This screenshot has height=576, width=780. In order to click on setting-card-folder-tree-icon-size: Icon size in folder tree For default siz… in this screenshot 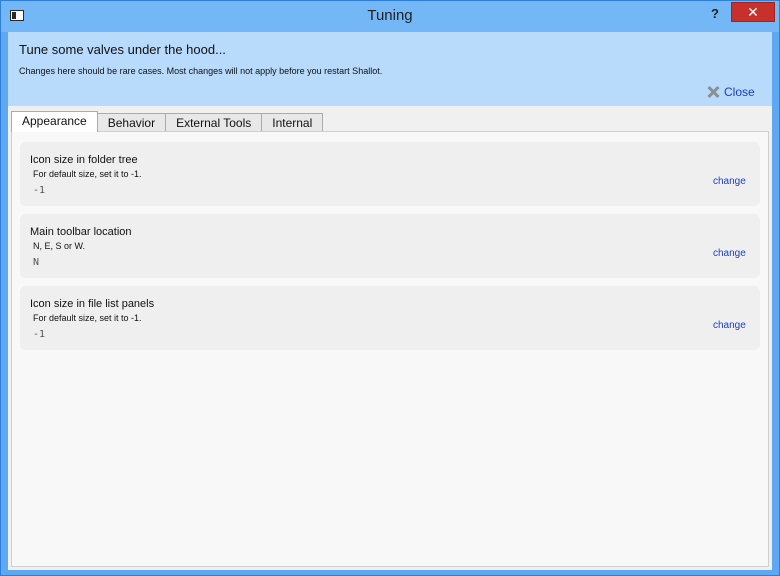, I will do `click(390, 174)`.